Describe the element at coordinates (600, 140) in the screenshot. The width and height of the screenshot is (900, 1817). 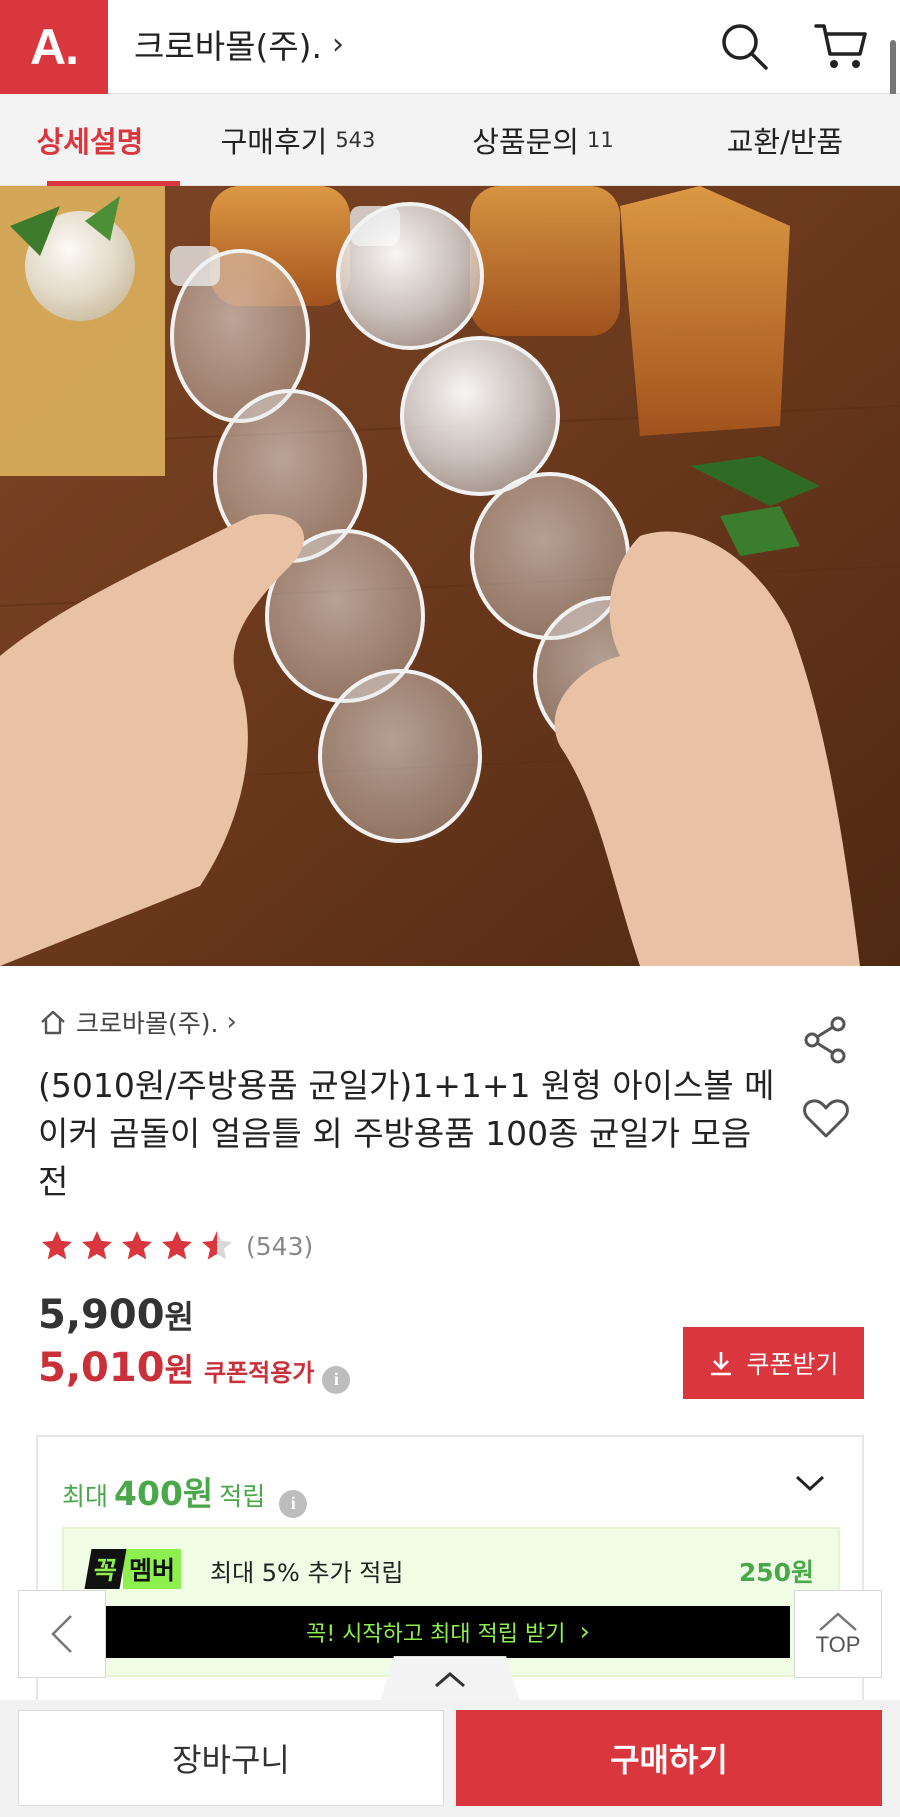
I see `tab-count: 11` at that location.